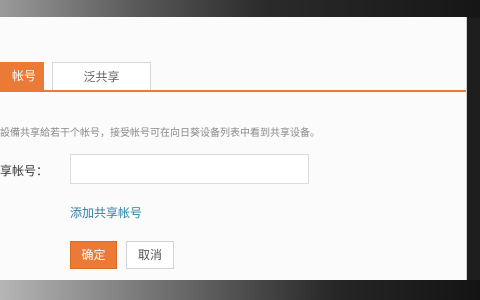  What do you see at coordinates (106, 212) in the screenshot?
I see `add-share-account-link: 添加共享帐号` at bounding box center [106, 212].